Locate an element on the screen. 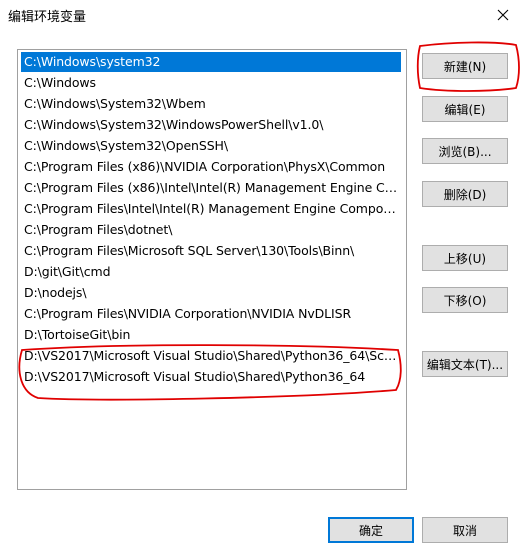 This screenshot has width=523, height=557. move-up-button: 上移(U) is located at coordinates (465, 258).